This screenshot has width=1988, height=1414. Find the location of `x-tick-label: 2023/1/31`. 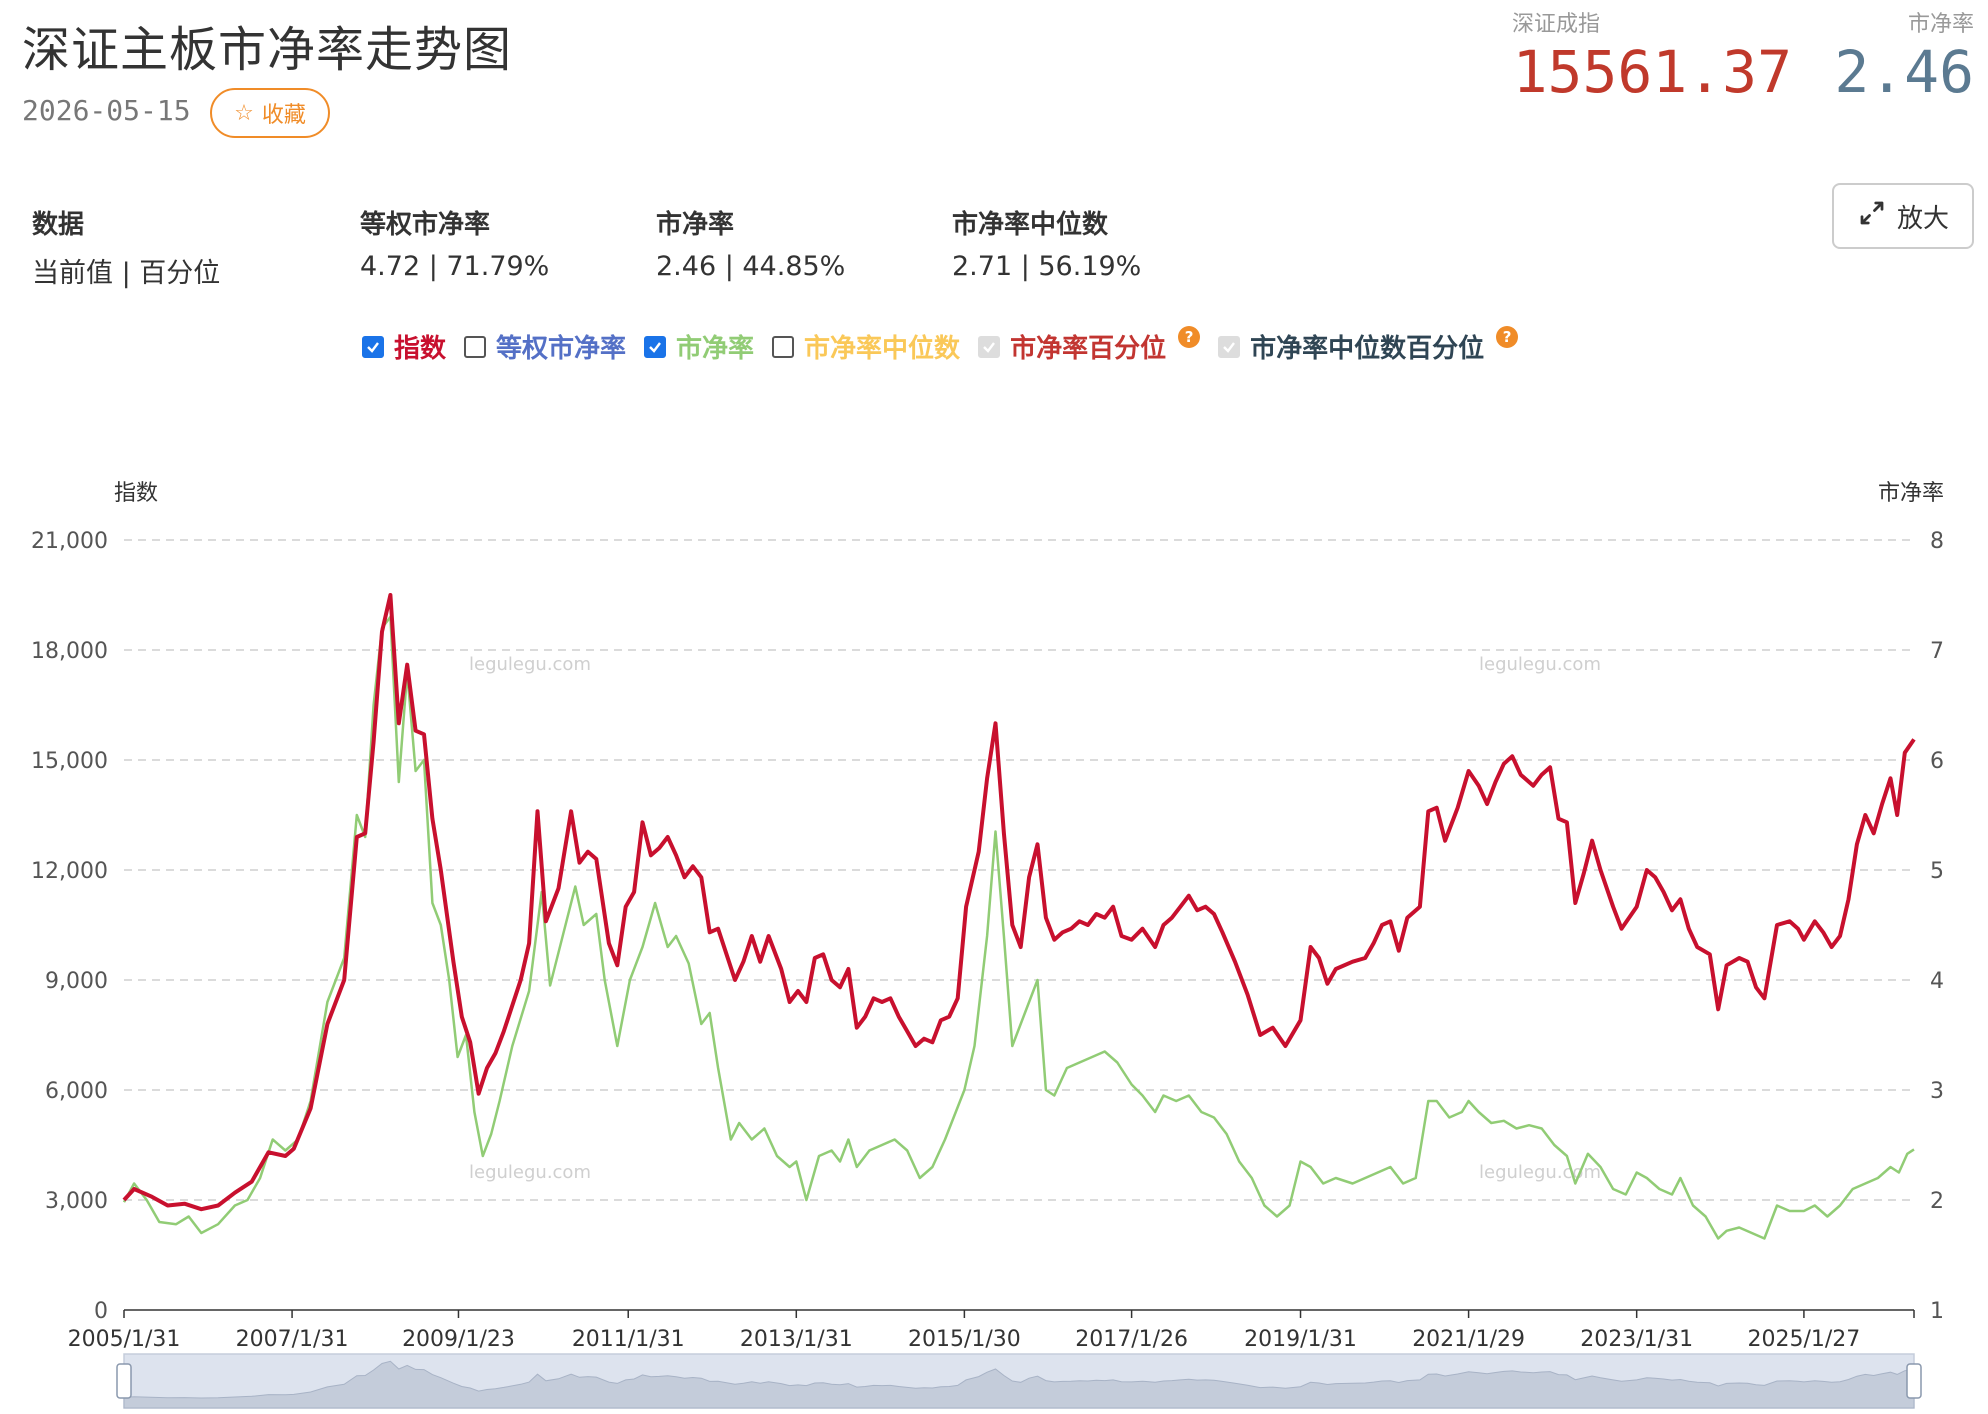

x-tick-label: 2023/1/31 is located at coordinates (1636, 1339).